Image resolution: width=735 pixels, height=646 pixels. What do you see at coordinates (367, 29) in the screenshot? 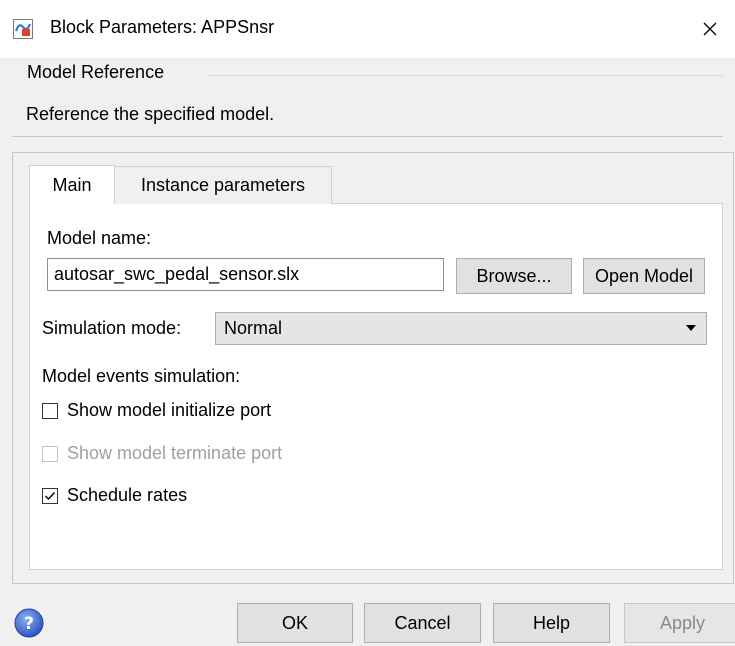
I see `title-bar: Block Parameters: APPSnsr` at bounding box center [367, 29].